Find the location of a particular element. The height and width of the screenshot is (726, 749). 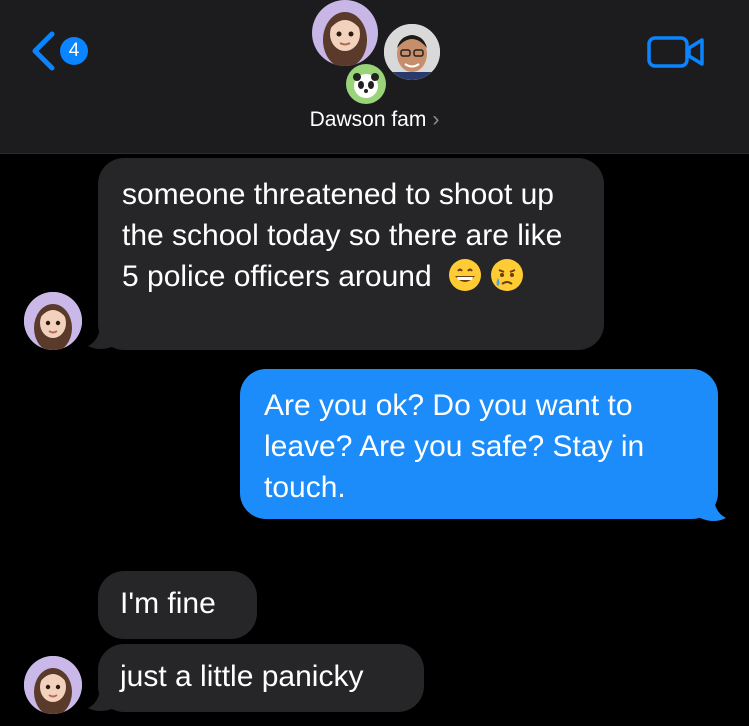

panda-icon is located at coordinates (366, 85).